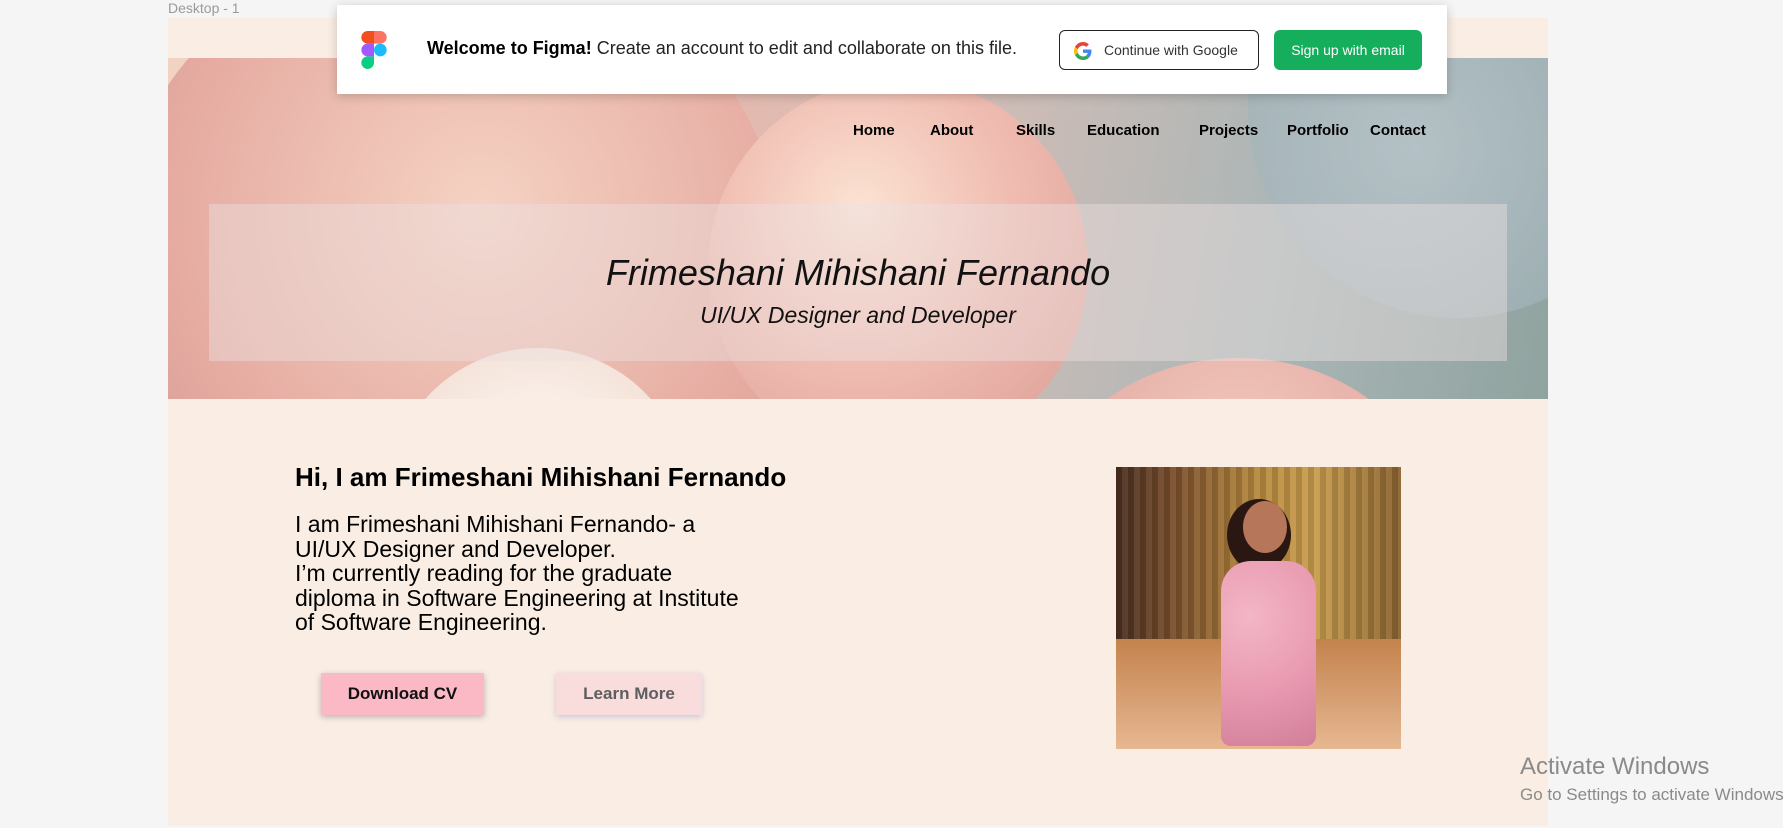 This screenshot has height=828, width=1783. What do you see at coordinates (858, 272) in the screenshot?
I see `hero-name: Frimeshani Mihishani Fernando` at bounding box center [858, 272].